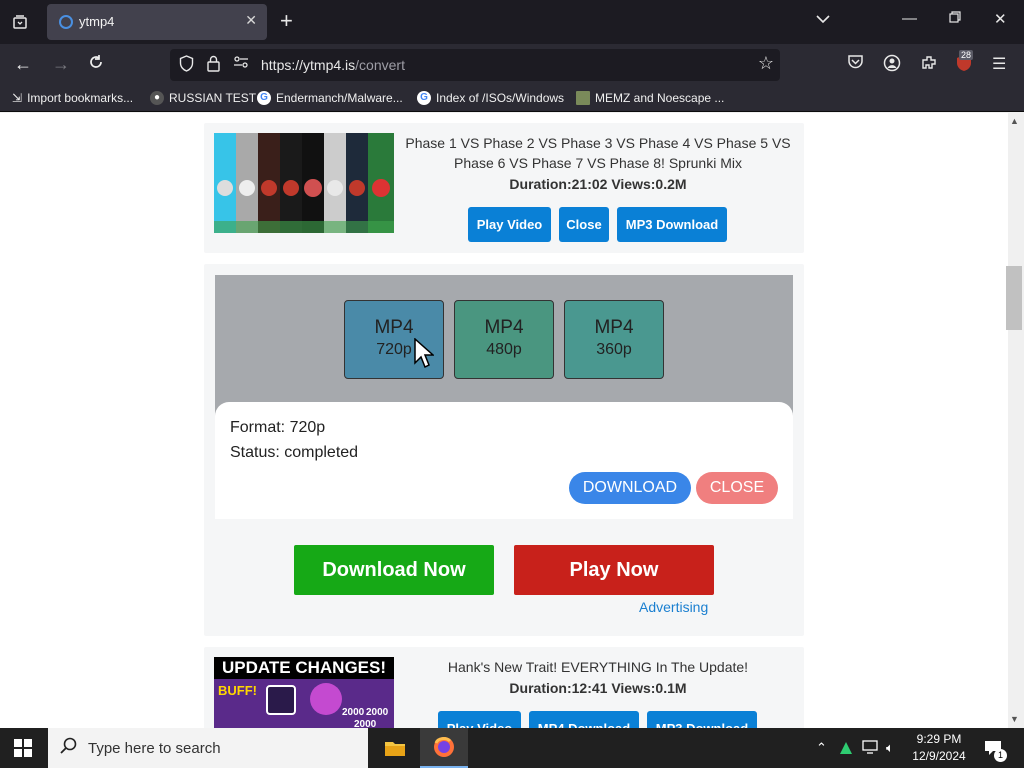 The image size is (1024, 768). Describe the element at coordinates (1014, 298) in the screenshot. I see `scrollbar-thumb` at that location.